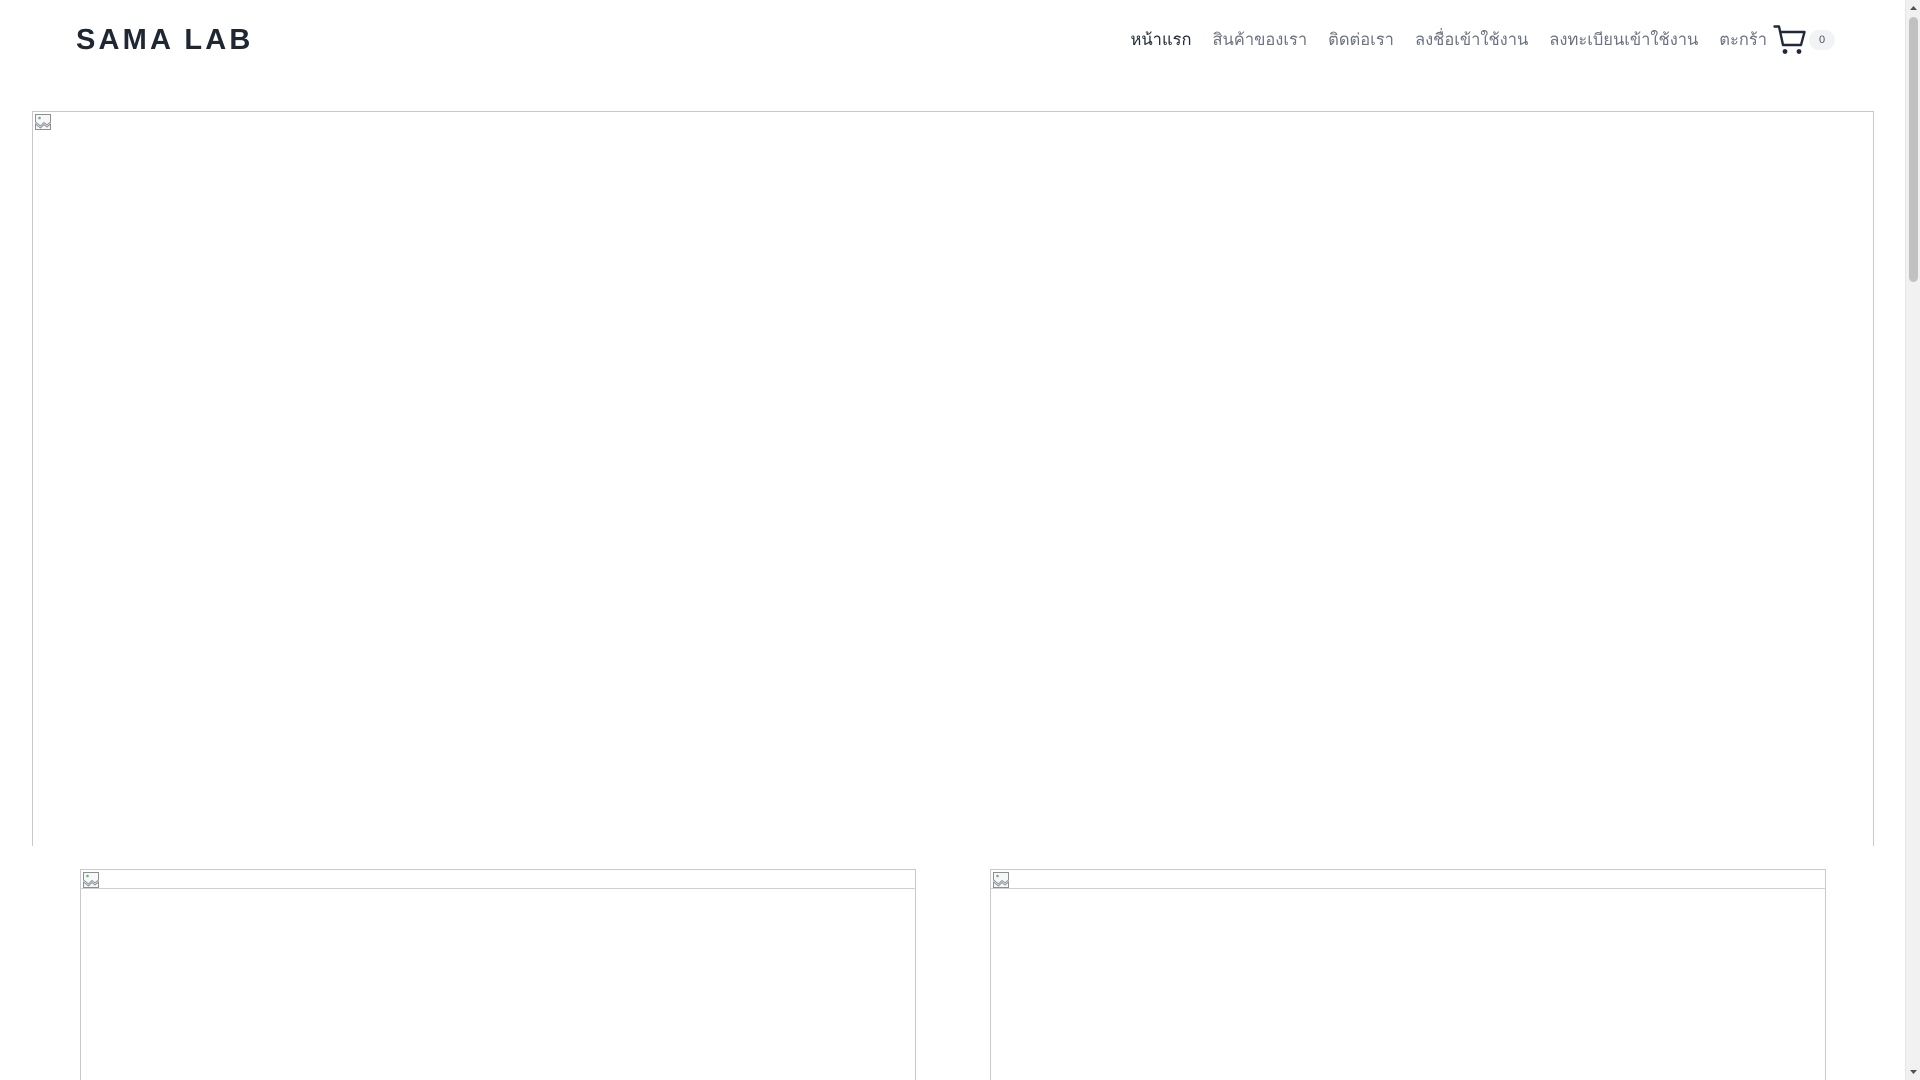 This screenshot has width=1920, height=1080. I want to click on scroll-down-arrow-icon, so click(1913, 1071).